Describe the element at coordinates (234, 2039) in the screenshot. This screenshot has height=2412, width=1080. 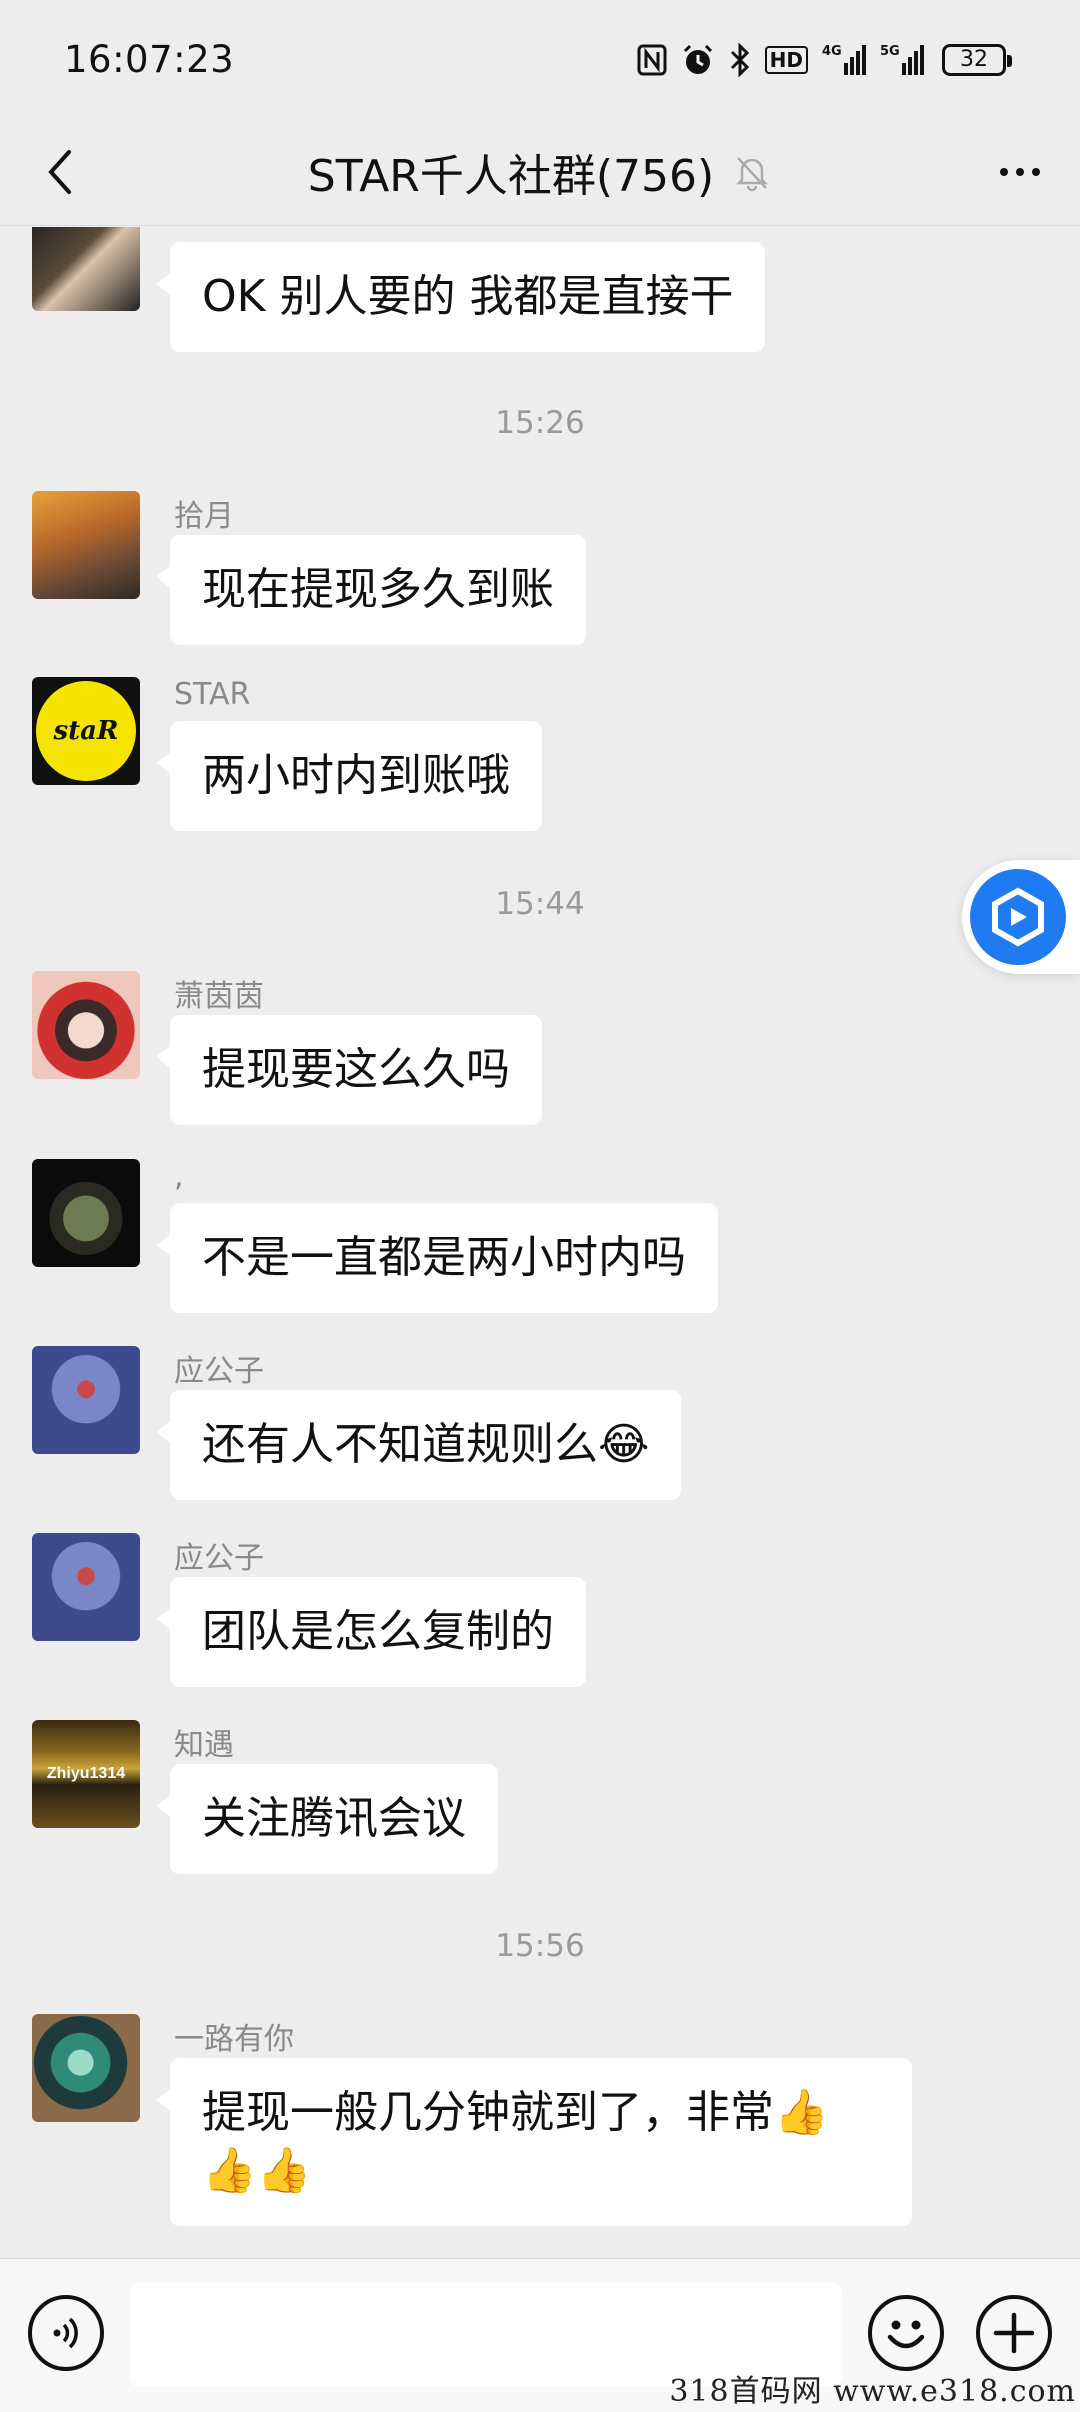
I see `sender-name: 一路有你` at that location.